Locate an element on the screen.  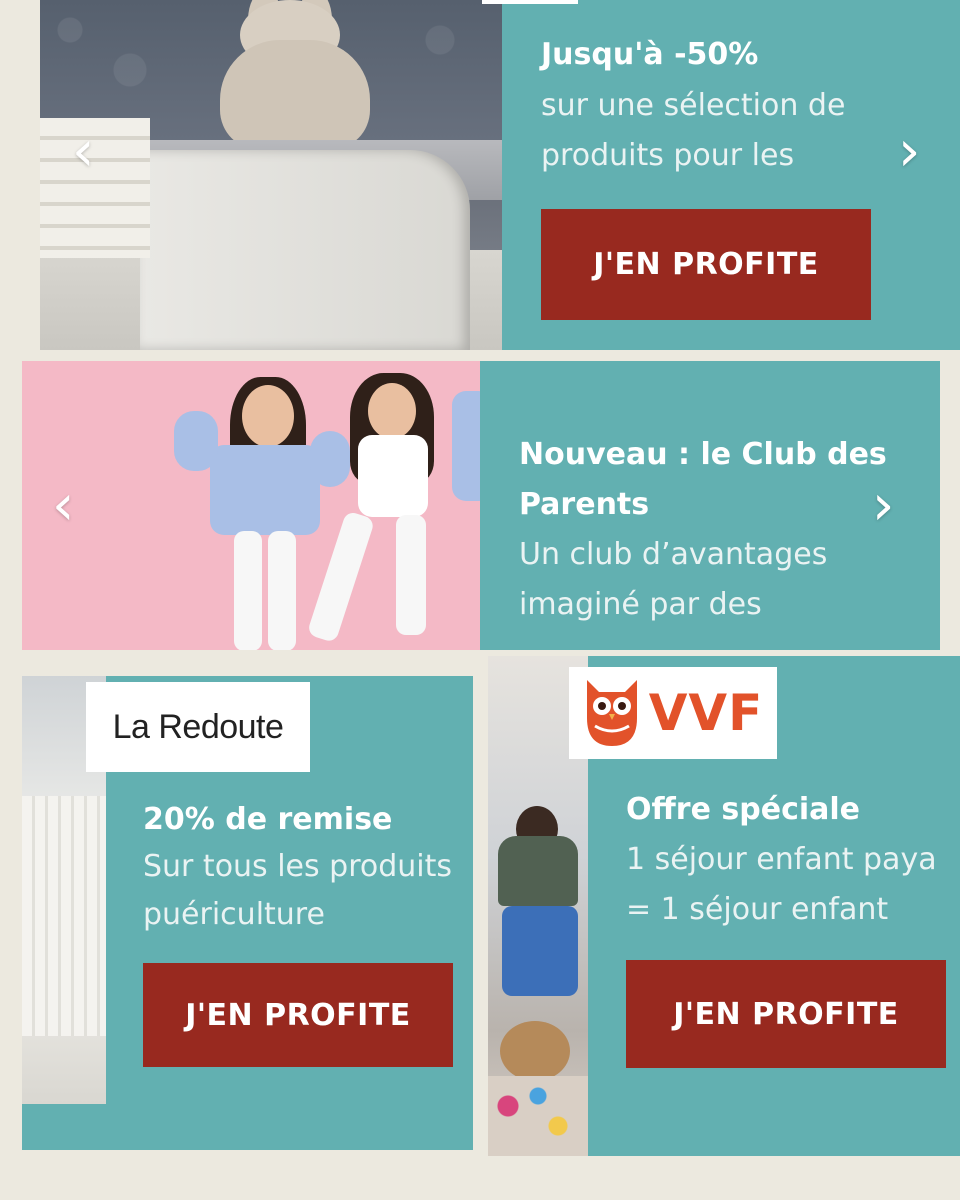
club-description-line2: imaginé par des is located at coordinates (640, 604).